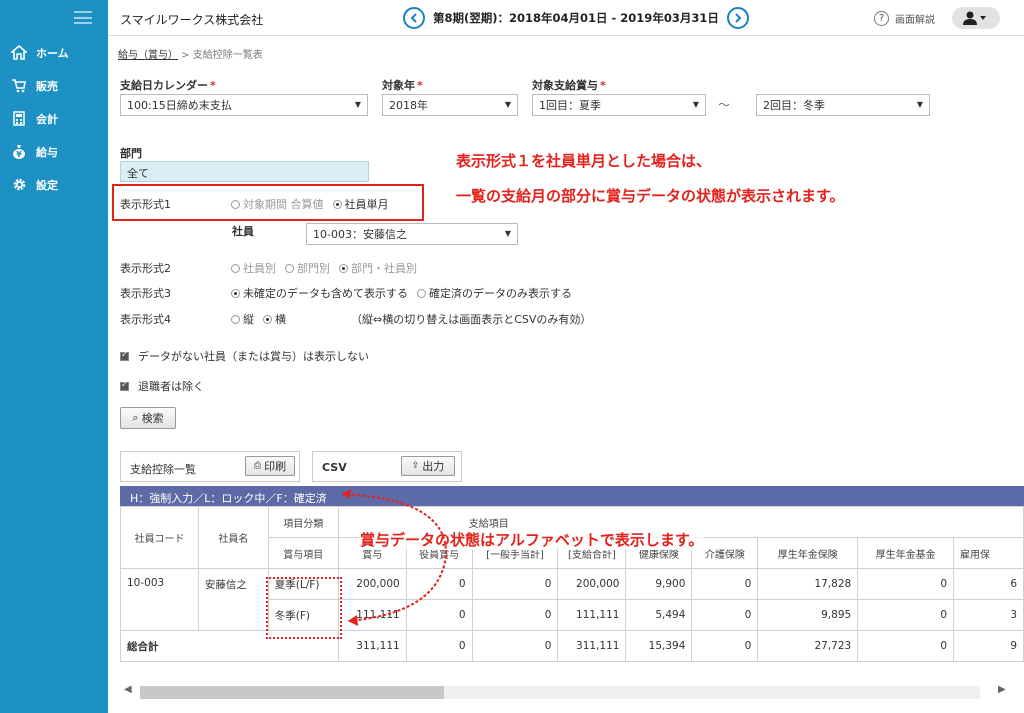  What do you see at coordinates (569, 85) in the screenshot?
I see `bonus-label: 対象支給賞与 *` at bounding box center [569, 85].